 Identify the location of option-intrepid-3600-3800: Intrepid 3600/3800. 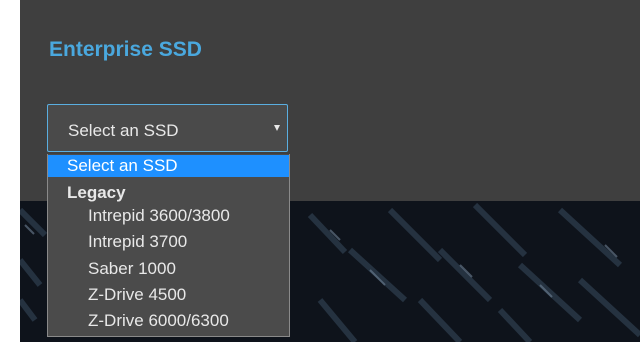
(168, 216).